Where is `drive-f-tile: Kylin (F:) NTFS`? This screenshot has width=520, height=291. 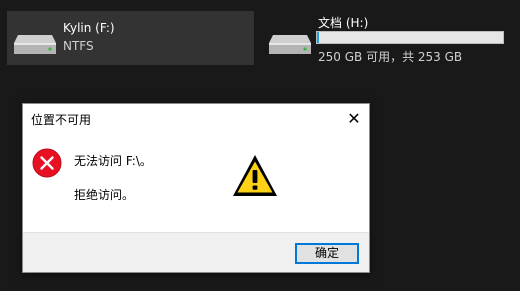 drive-f-tile: Kylin (F:) NTFS is located at coordinates (130, 38).